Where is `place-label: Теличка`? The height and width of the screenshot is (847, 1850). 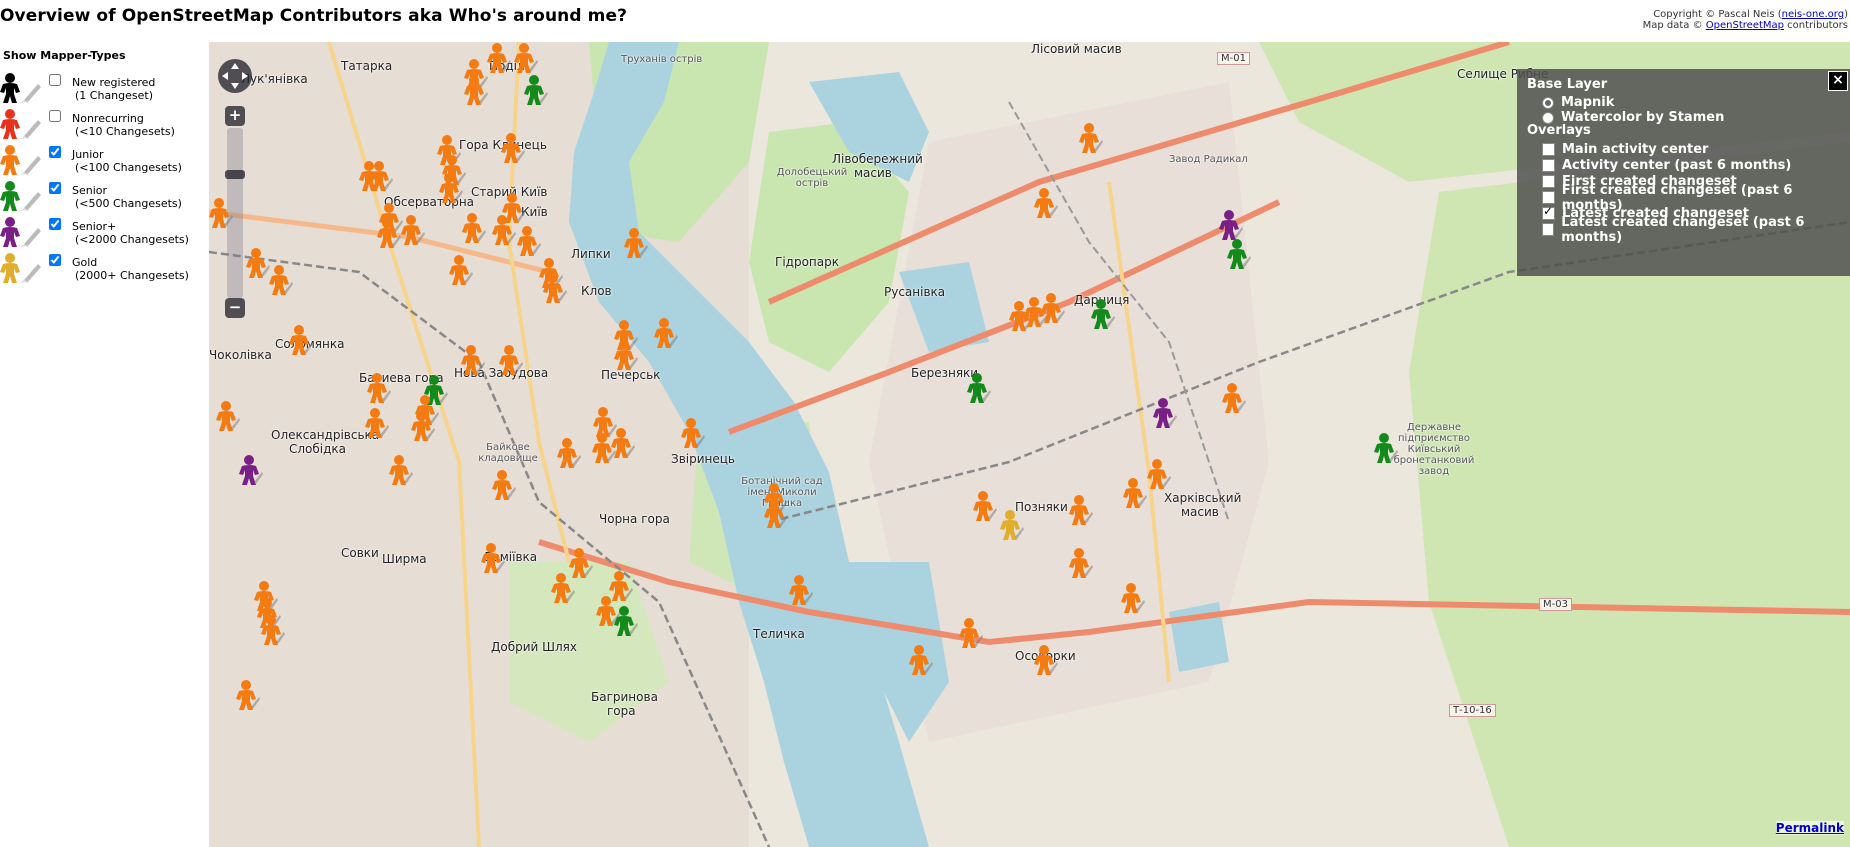
place-label: Теличка is located at coordinates (779, 634).